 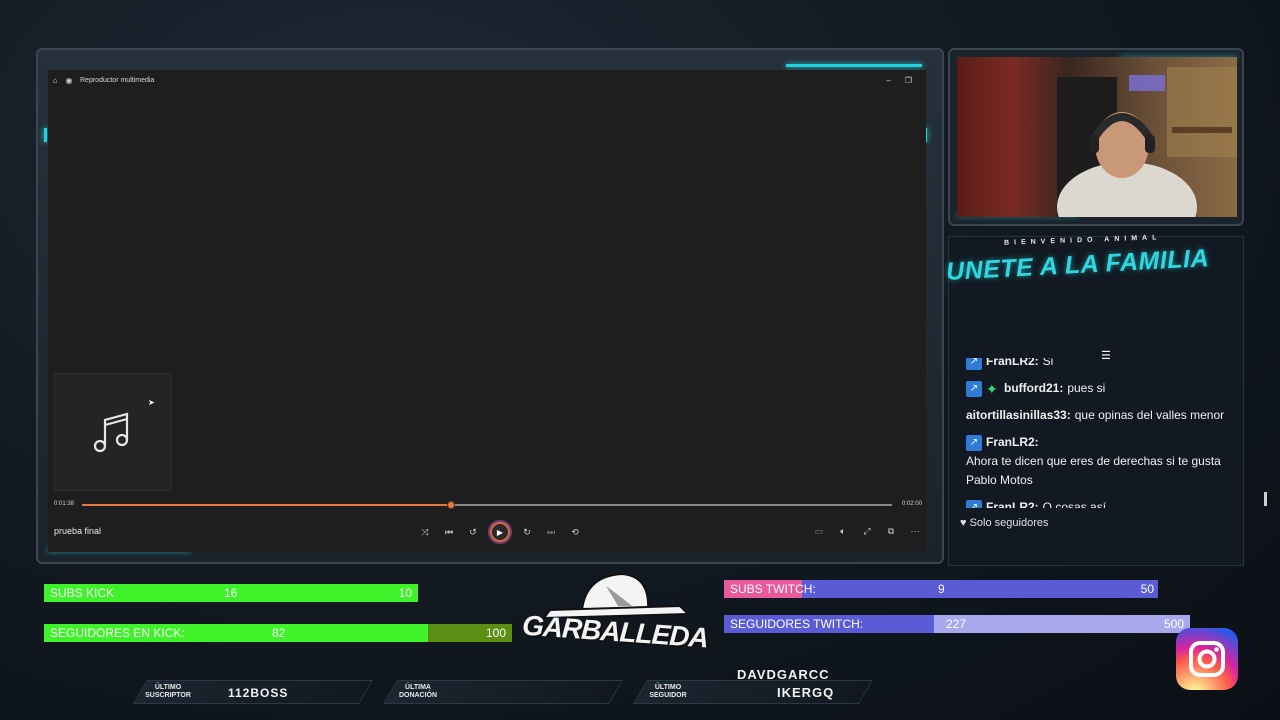 What do you see at coordinates (668, 695) in the screenshot?
I see `label-line: SEGUIDOR` at bounding box center [668, 695].